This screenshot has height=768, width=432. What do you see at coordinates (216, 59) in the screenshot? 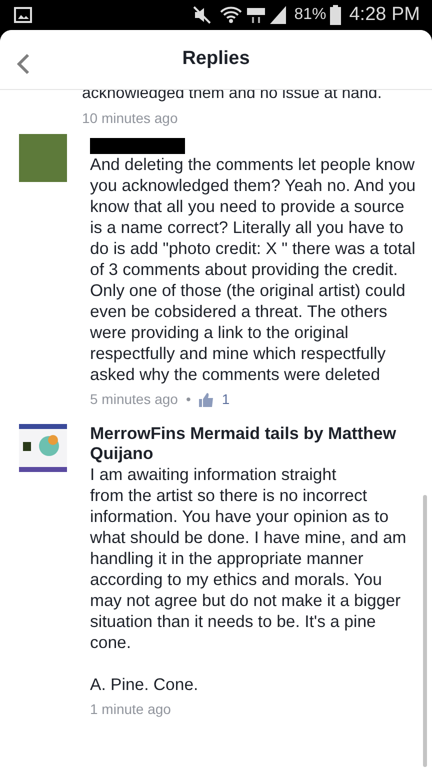
I see `page-title: Replies` at bounding box center [216, 59].